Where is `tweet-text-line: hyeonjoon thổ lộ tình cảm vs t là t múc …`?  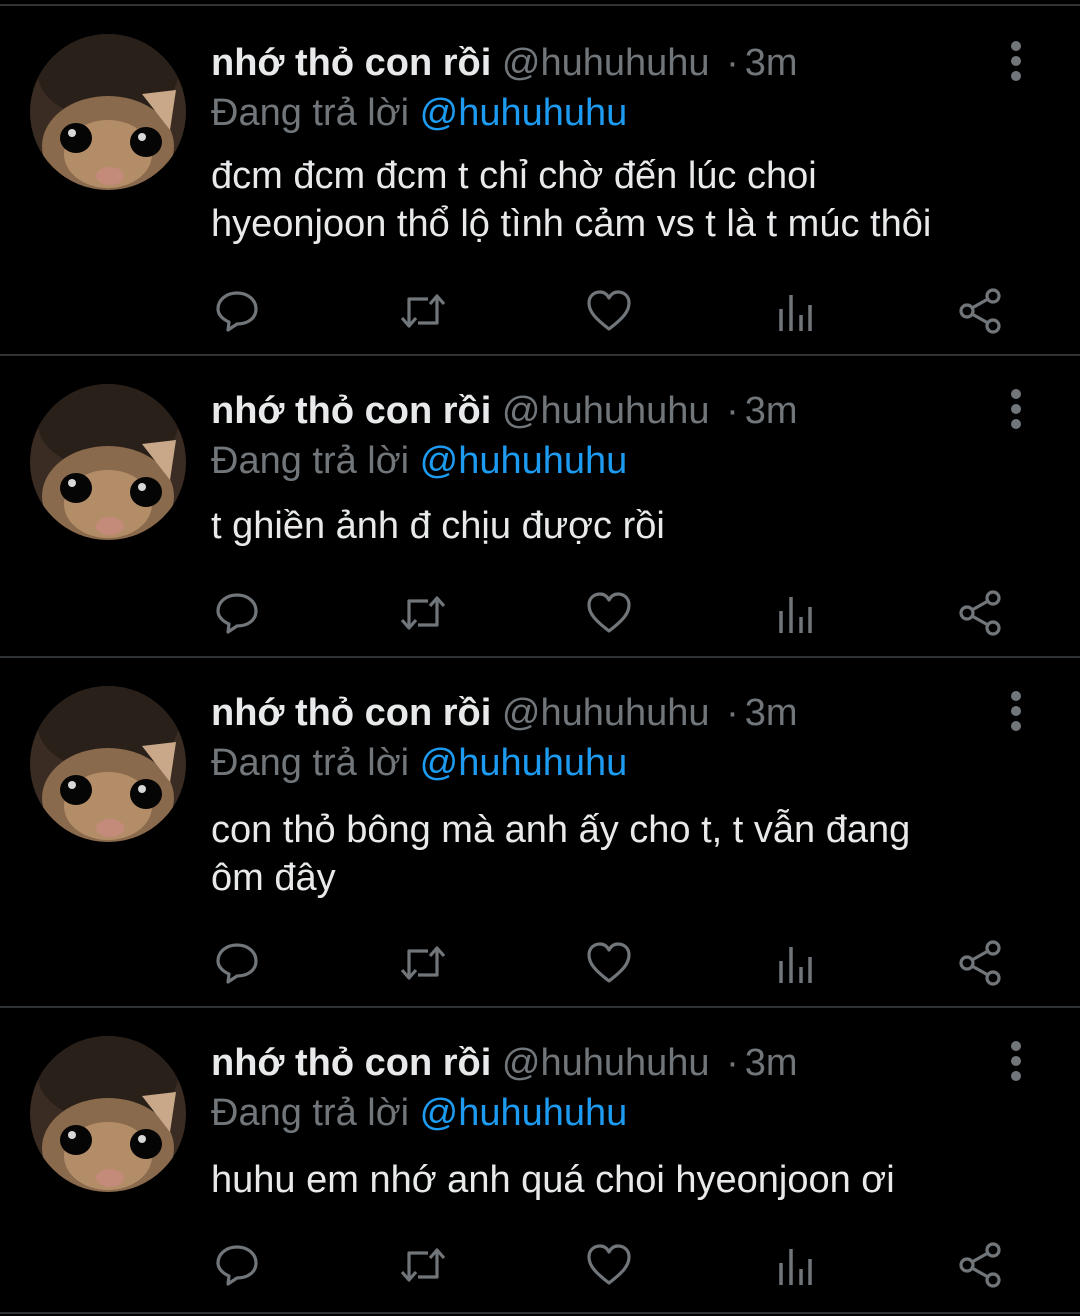 tweet-text-line: hyeonjoon thổ lộ tình cảm vs t là t múc … is located at coordinates (571, 224).